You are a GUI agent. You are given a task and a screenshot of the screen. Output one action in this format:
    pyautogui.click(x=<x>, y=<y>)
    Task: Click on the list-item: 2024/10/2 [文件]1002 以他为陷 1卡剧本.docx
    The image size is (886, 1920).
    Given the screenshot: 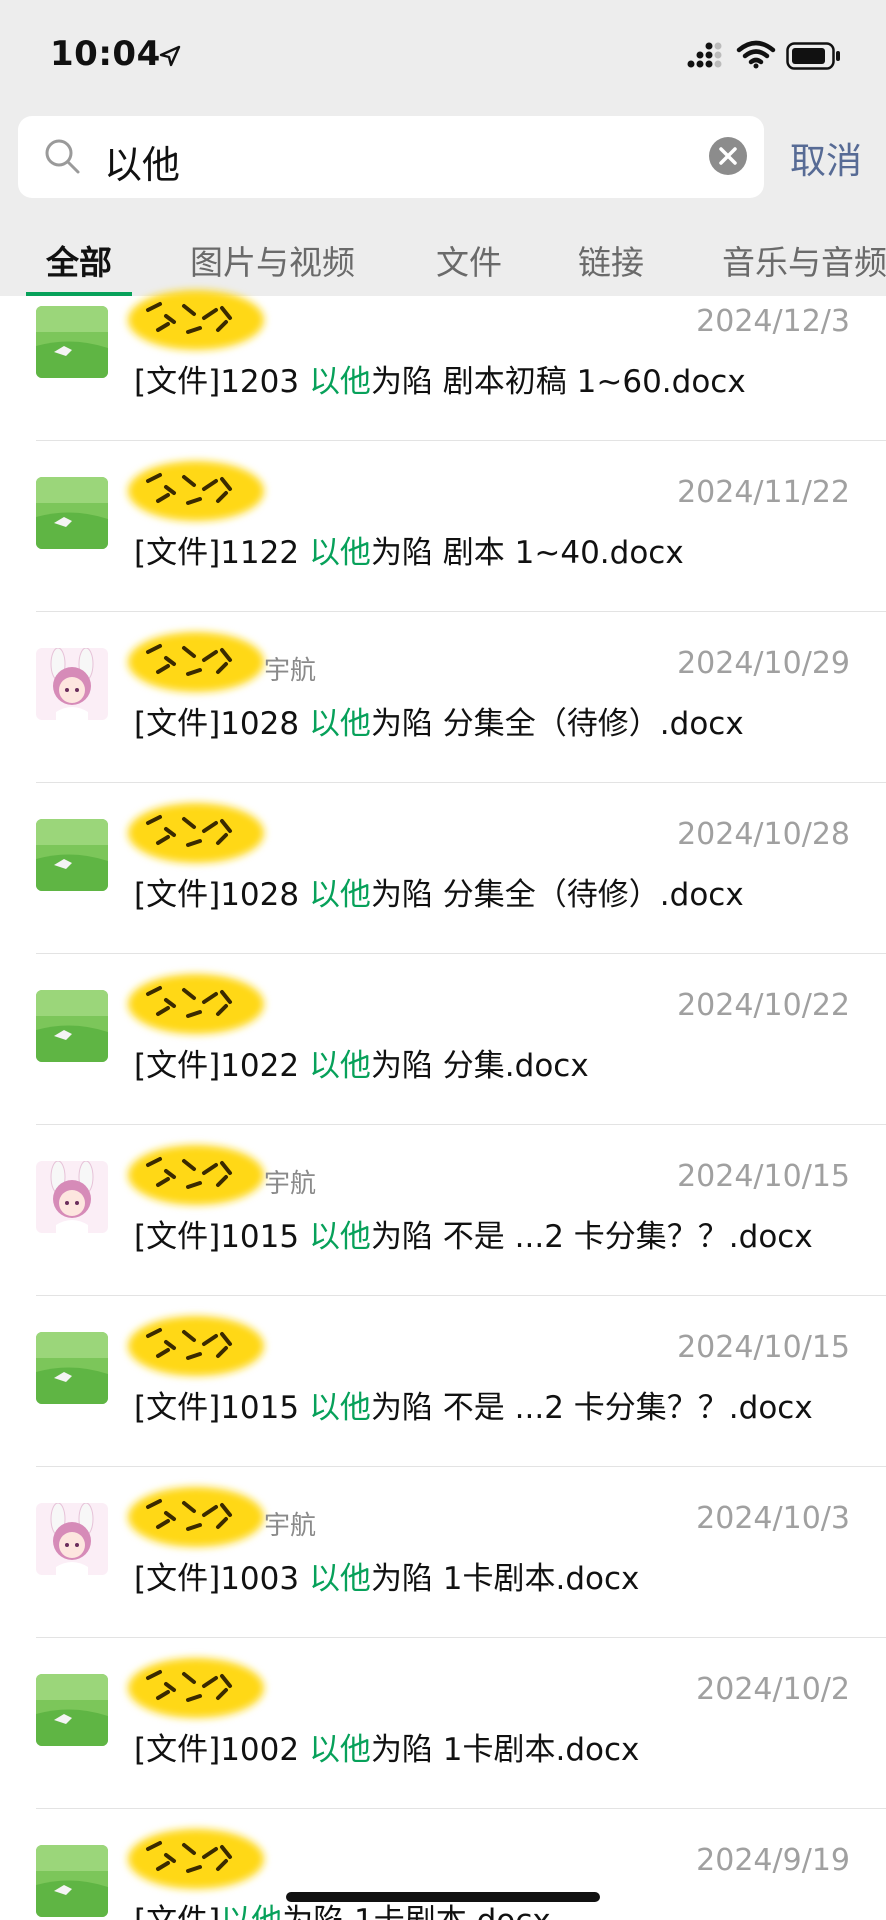 What is the action you would take?
    pyautogui.click(x=443, y=1723)
    